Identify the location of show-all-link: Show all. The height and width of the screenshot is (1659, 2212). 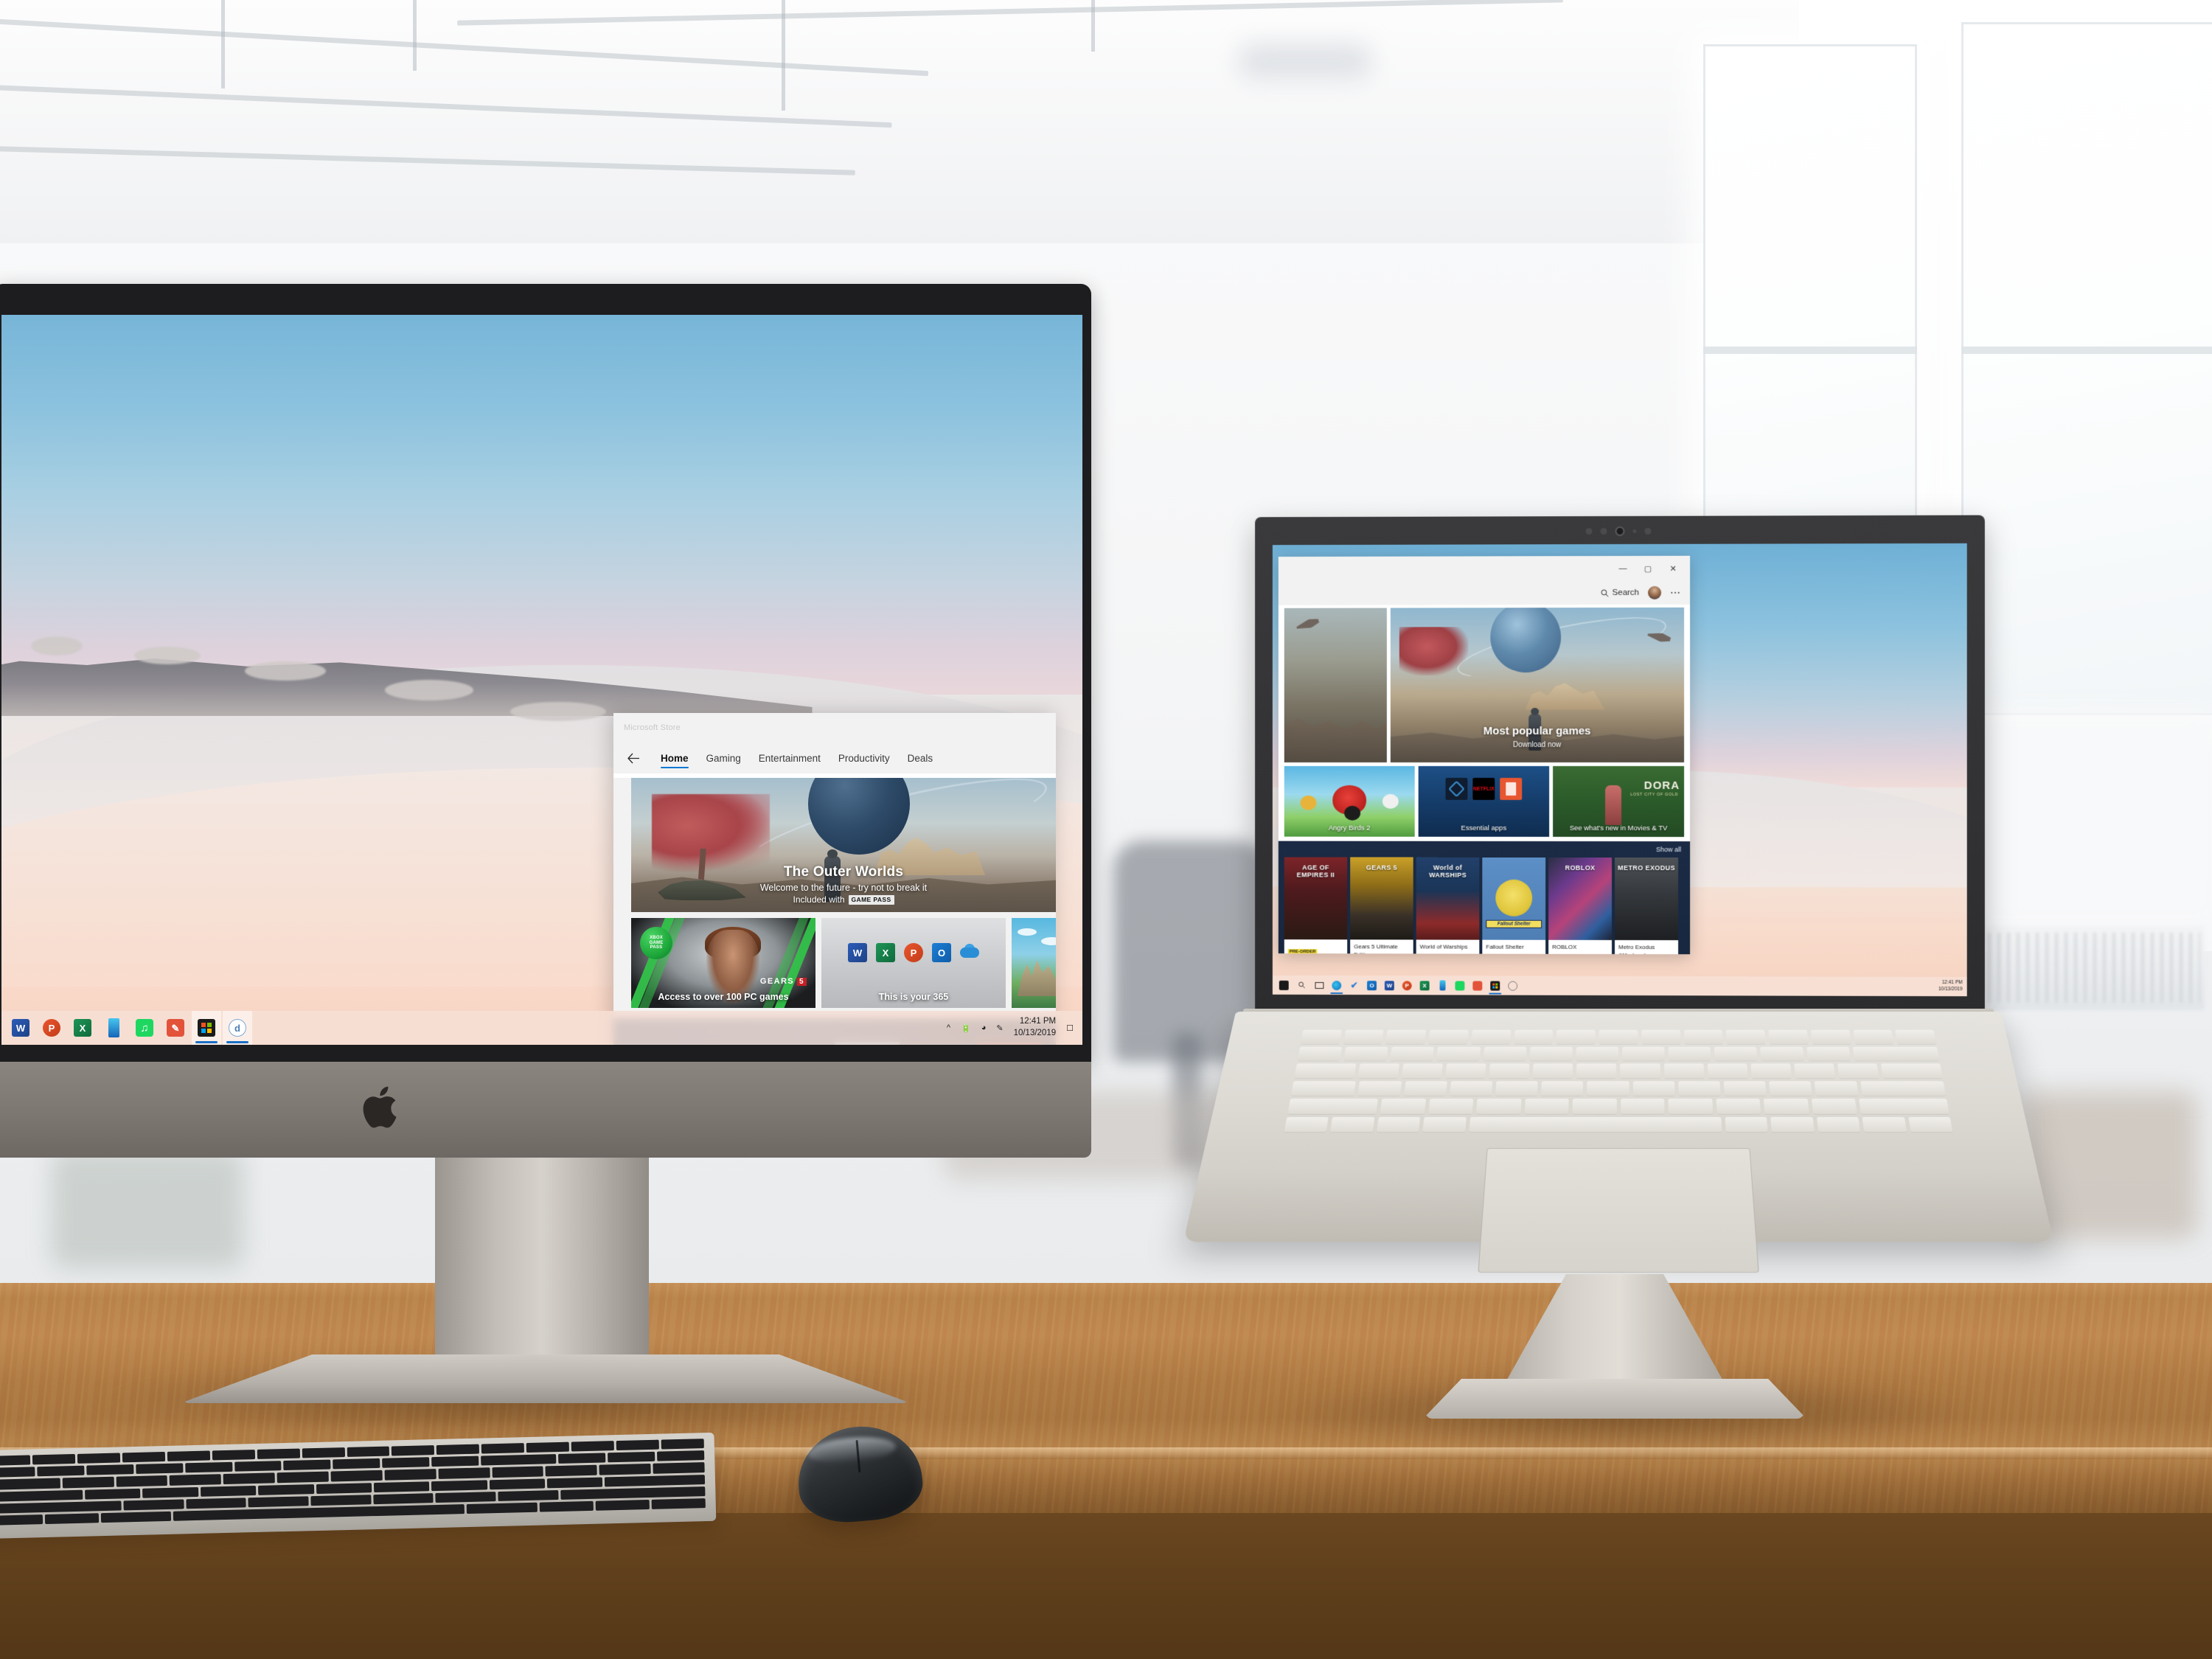
(1668, 849).